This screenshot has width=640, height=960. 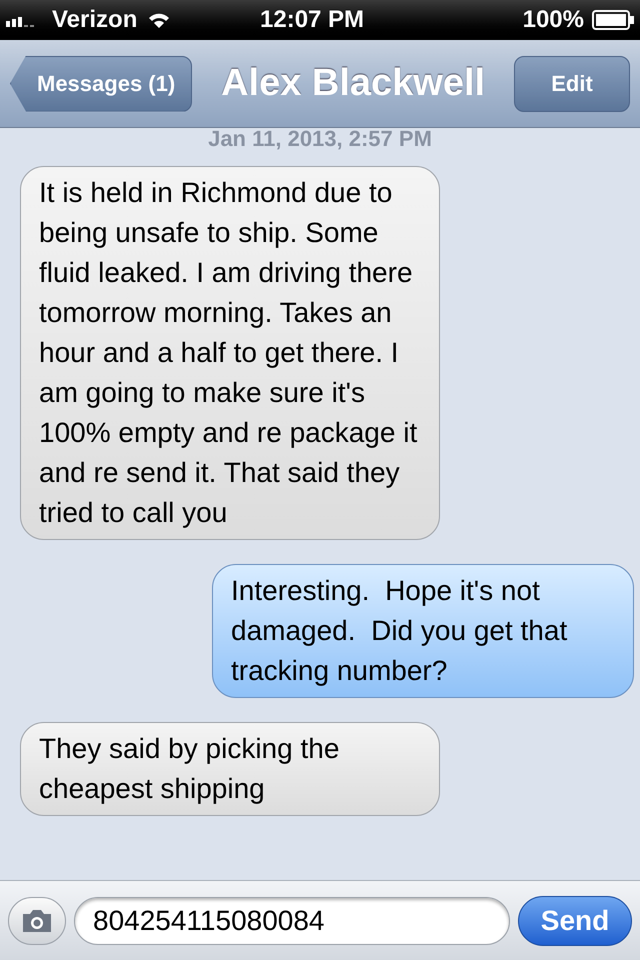 What do you see at coordinates (353, 83) in the screenshot?
I see `contact-name: Alex Blackwell` at bounding box center [353, 83].